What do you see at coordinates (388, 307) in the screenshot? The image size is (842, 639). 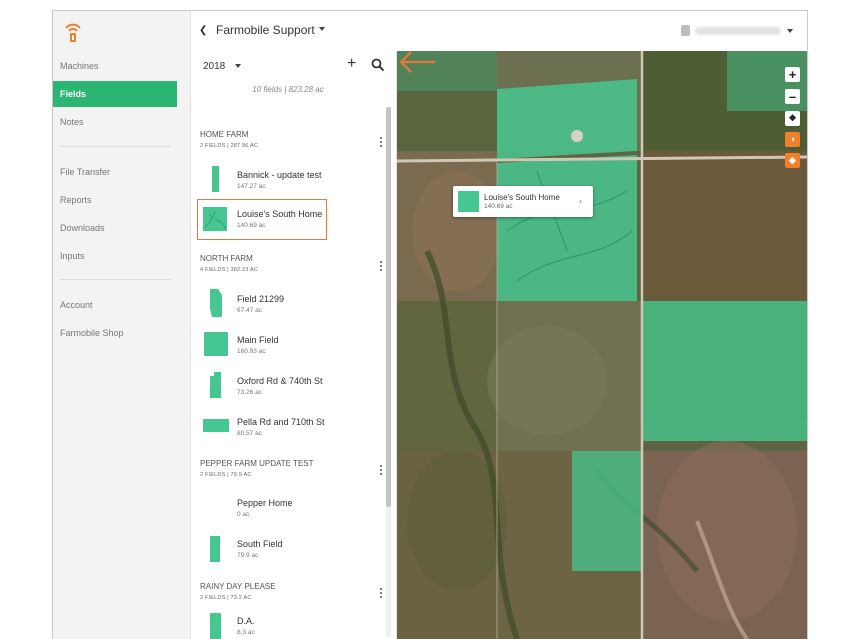 I see `scrollbar-thumb` at bounding box center [388, 307].